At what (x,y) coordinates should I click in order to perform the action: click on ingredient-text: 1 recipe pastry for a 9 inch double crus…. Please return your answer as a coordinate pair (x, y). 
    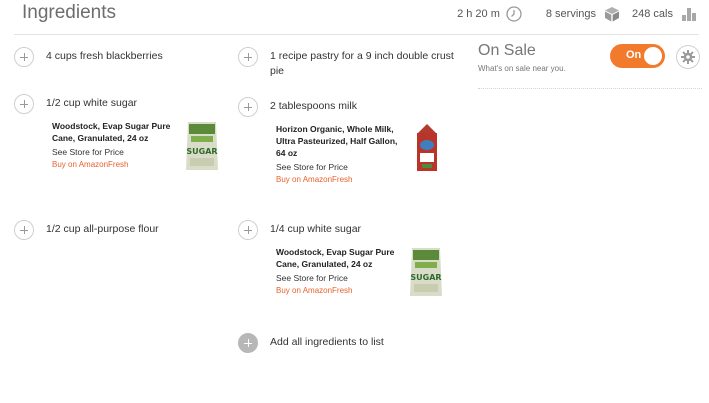
    Looking at the image, I should click on (362, 63).